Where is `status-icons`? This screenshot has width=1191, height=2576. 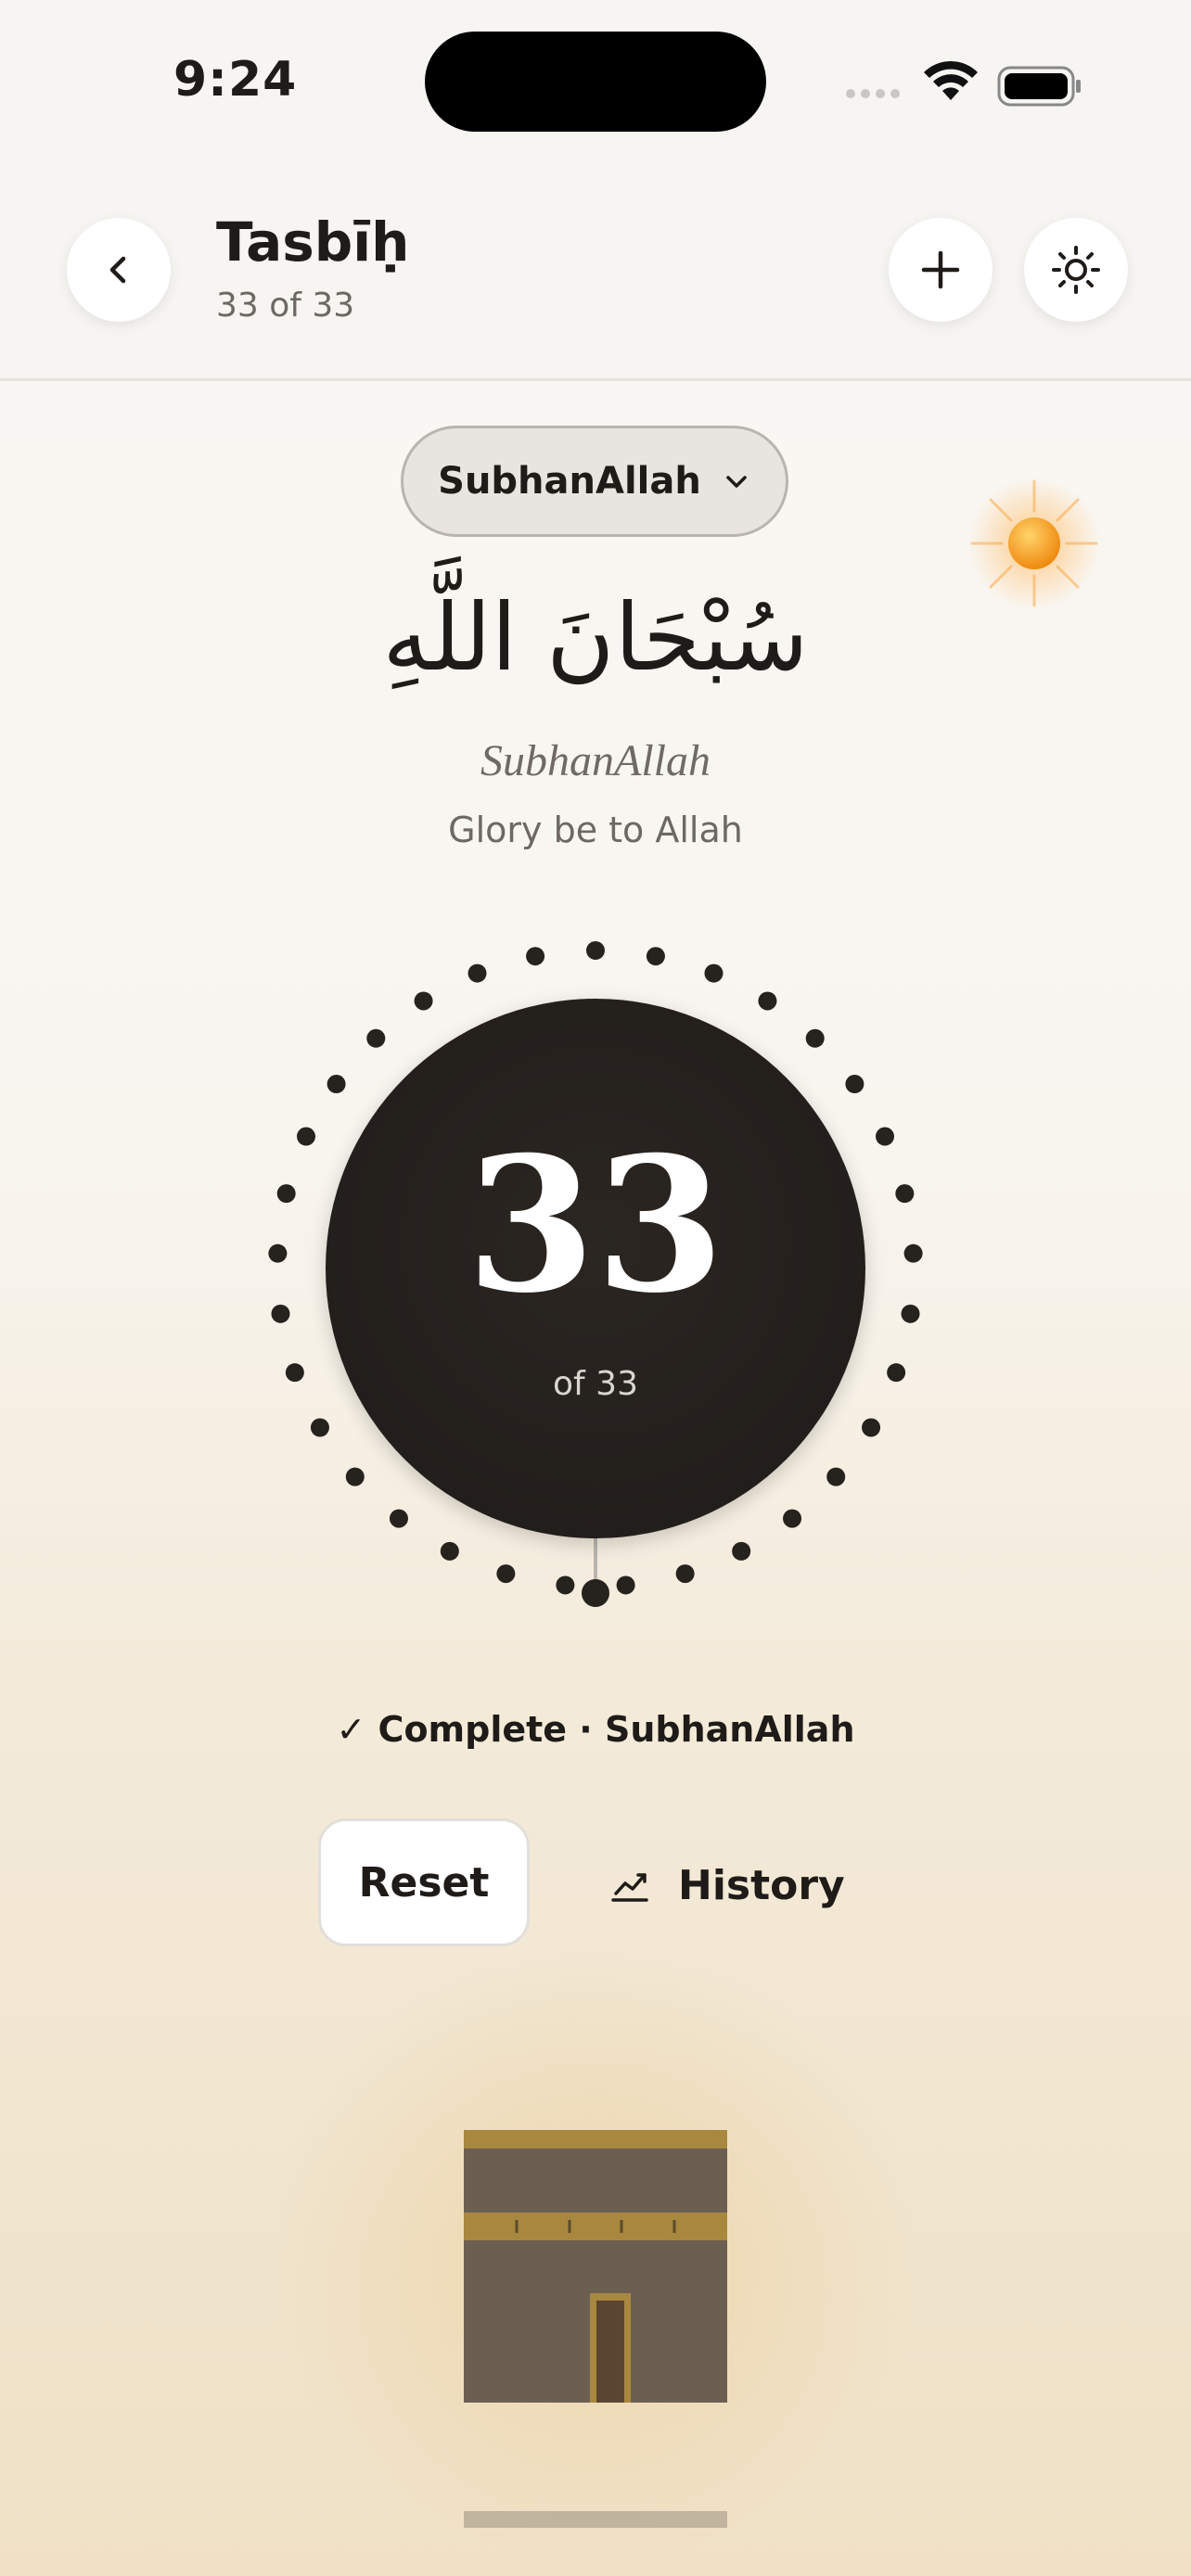 status-icons is located at coordinates (960, 84).